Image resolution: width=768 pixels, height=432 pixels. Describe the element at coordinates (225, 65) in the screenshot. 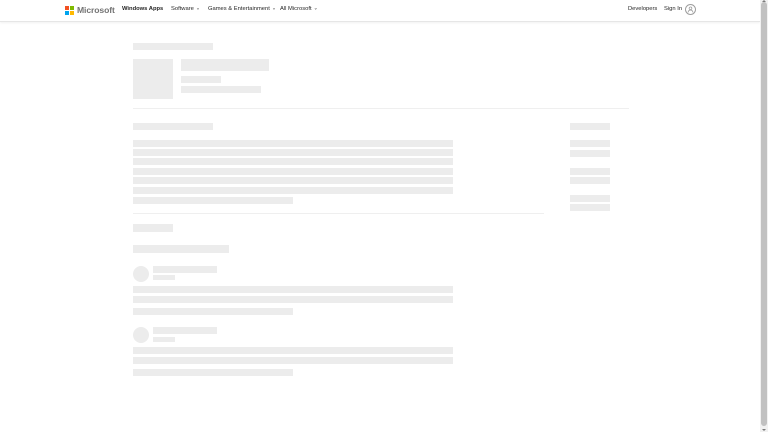

I see `skeleton-app-title` at that location.